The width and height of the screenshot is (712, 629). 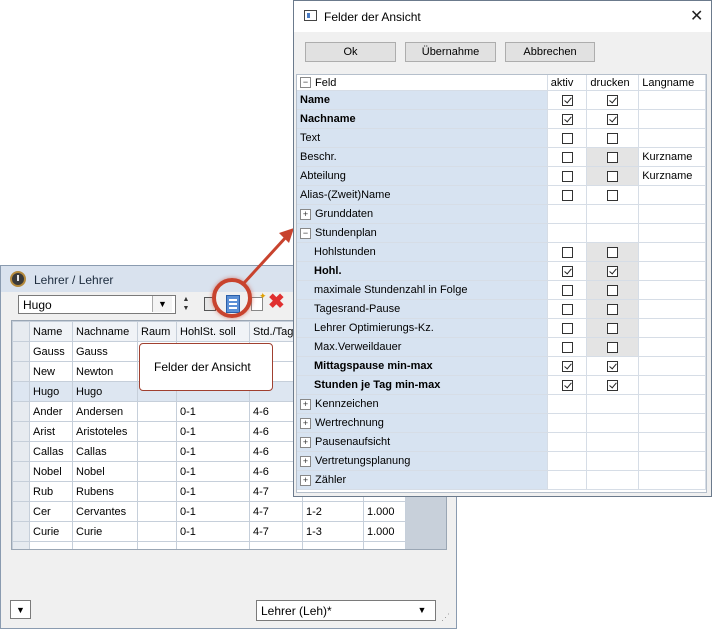 What do you see at coordinates (501, 214) in the screenshot?
I see `field-group-row: + Grunddaten` at bounding box center [501, 214].